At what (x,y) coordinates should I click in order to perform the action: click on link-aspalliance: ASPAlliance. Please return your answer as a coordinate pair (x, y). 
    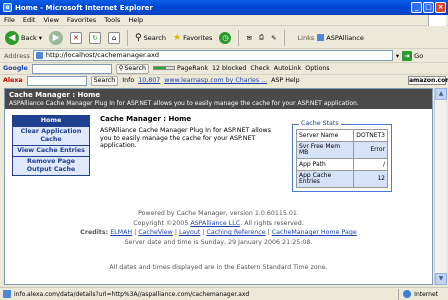
    Looking at the image, I should click on (340, 38).